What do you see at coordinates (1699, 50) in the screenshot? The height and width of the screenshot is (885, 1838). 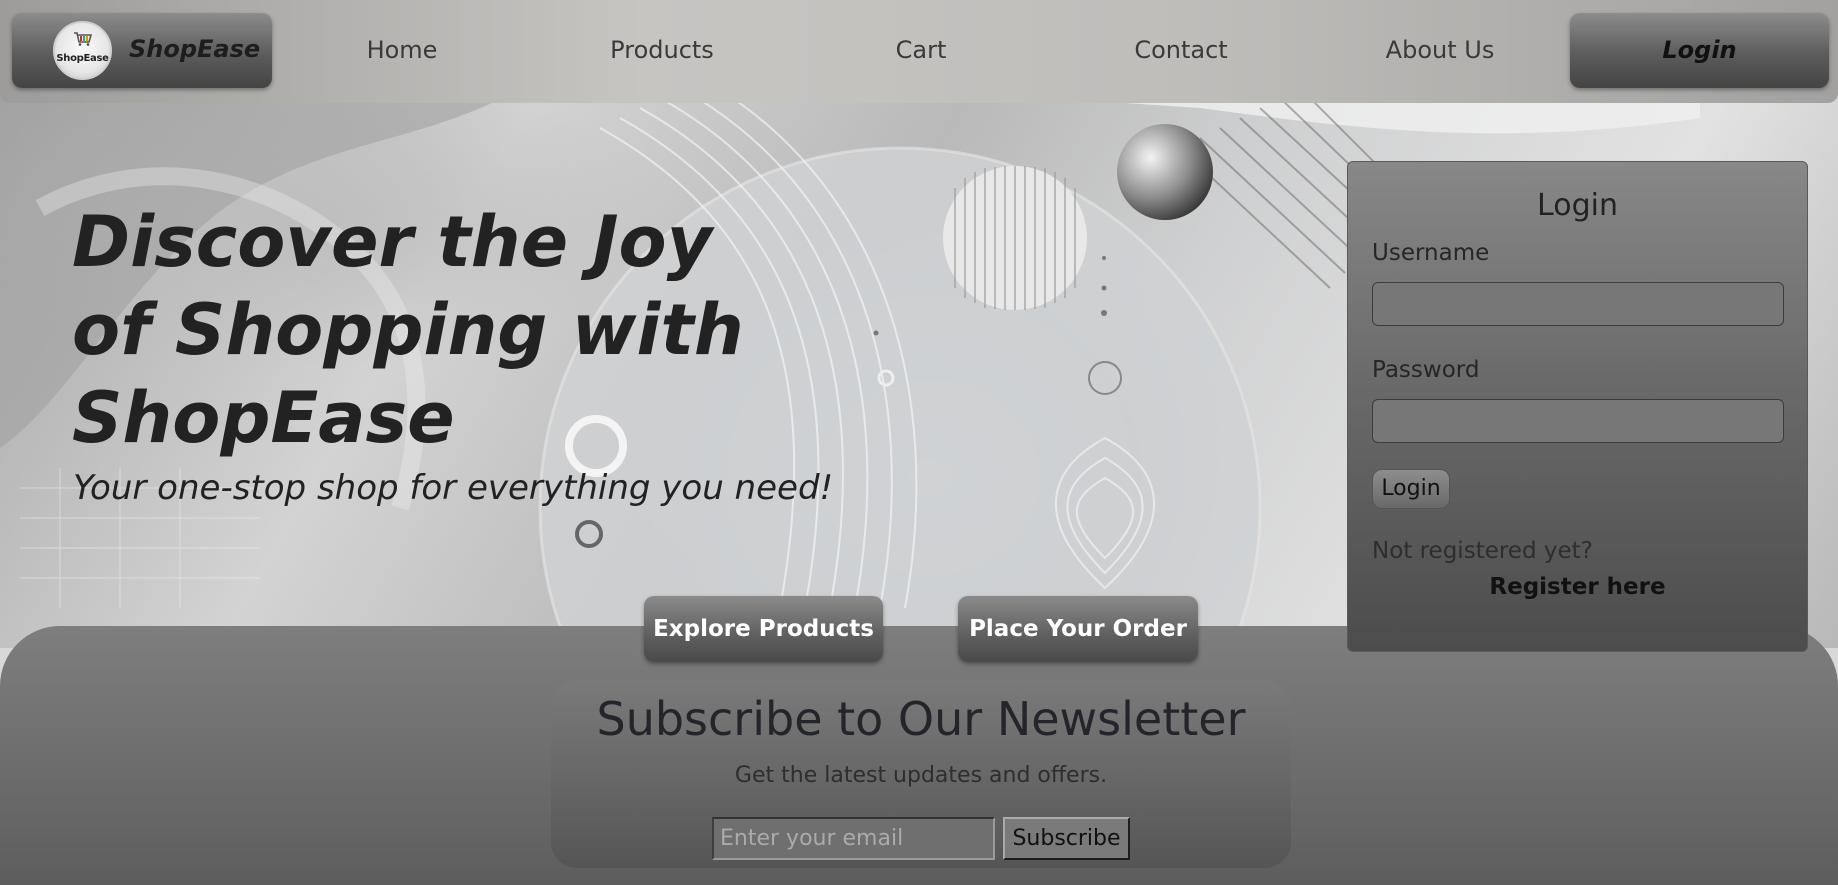 I see `nav-login-button: Login` at bounding box center [1699, 50].